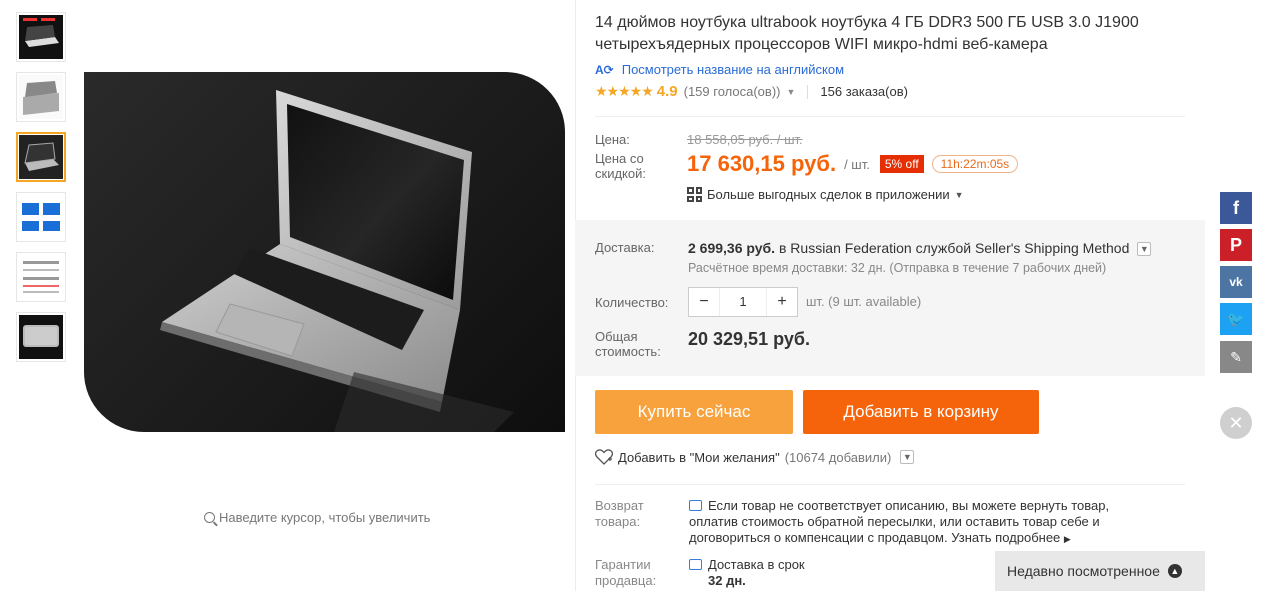 The width and height of the screenshot is (1269, 591). I want to click on quantity-input: 1, so click(743, 302).